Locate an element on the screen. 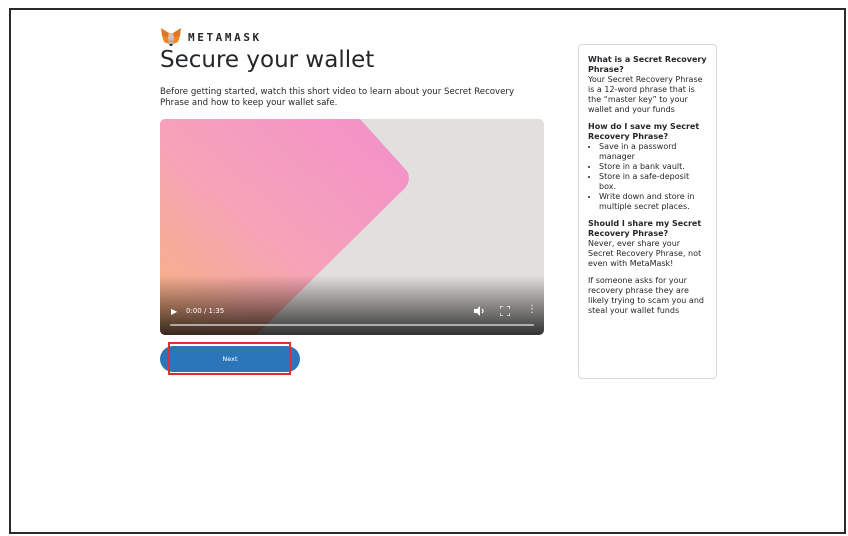  metamask-logo: METAMASK is located at coordinates (211, 37).